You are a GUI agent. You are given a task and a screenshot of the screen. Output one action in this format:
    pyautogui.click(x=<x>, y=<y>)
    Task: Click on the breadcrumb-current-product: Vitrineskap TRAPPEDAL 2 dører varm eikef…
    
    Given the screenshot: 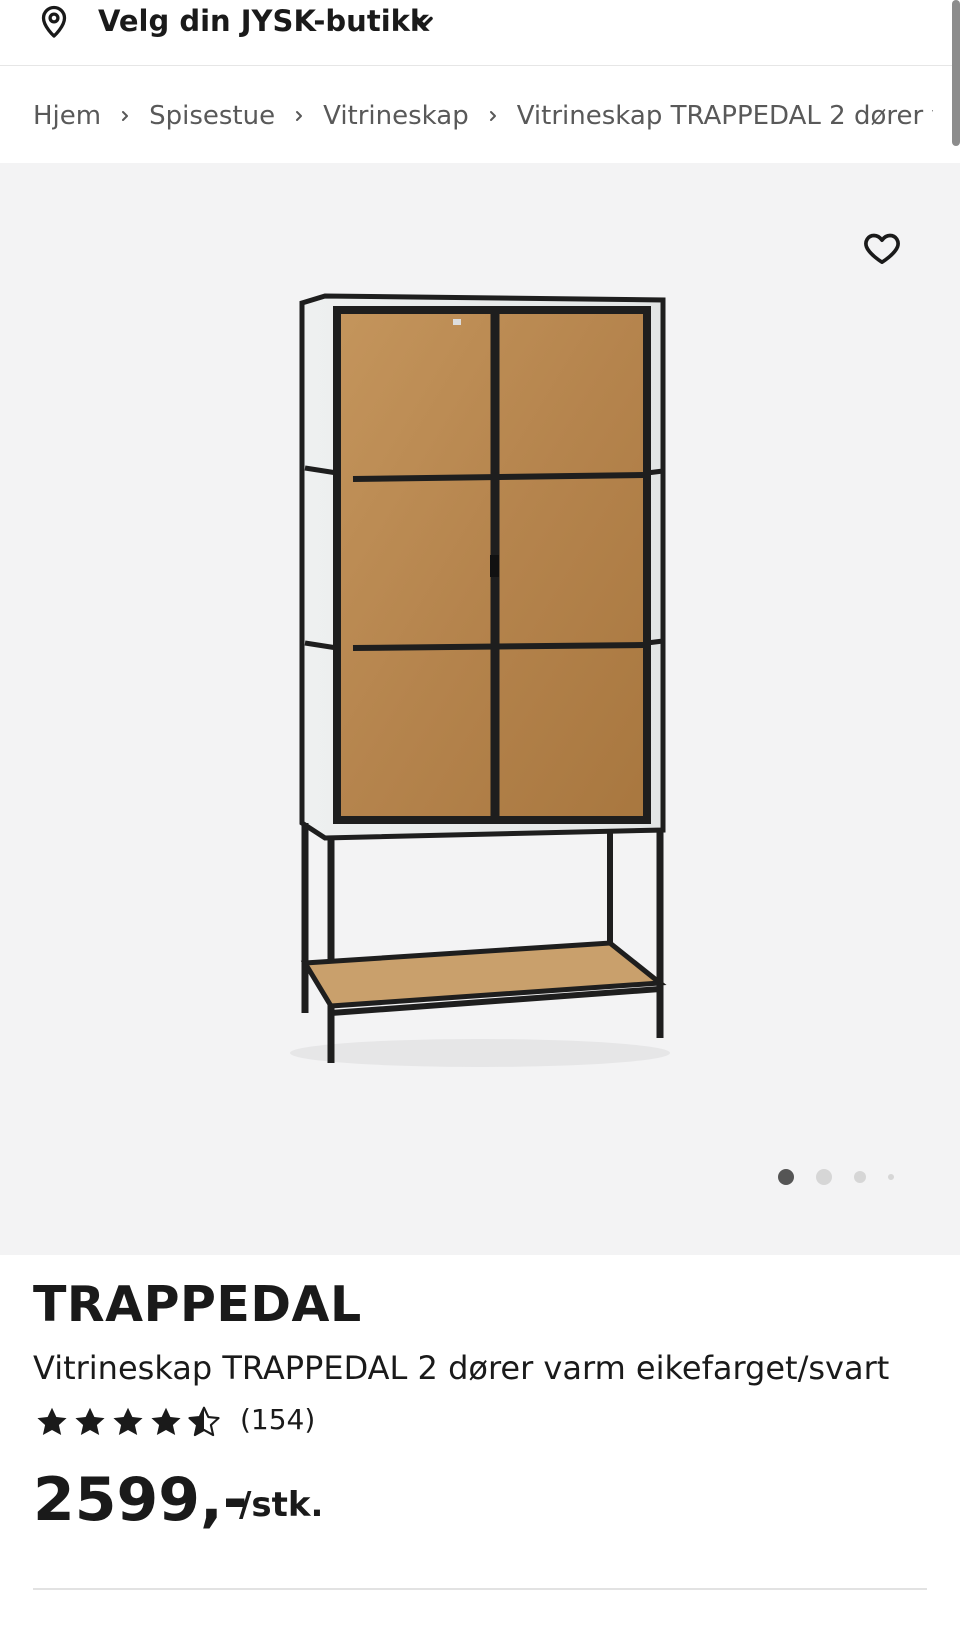 What is the action you would take?
    pyautogui.click(x=724, y=116)
    